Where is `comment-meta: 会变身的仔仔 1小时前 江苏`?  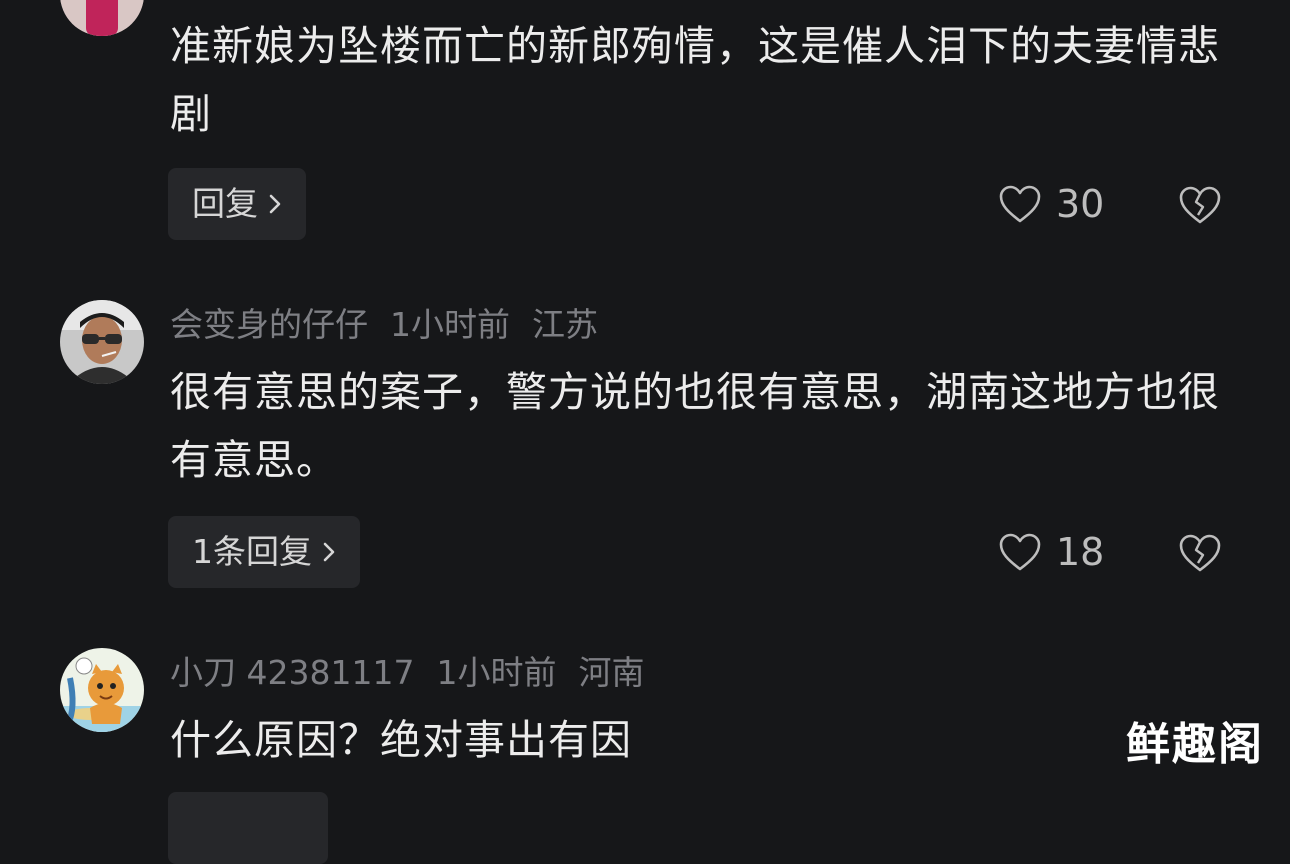 comment-meta: 会变身的仔仔 1小时前 江苏 is located at coordinates (395, 325).